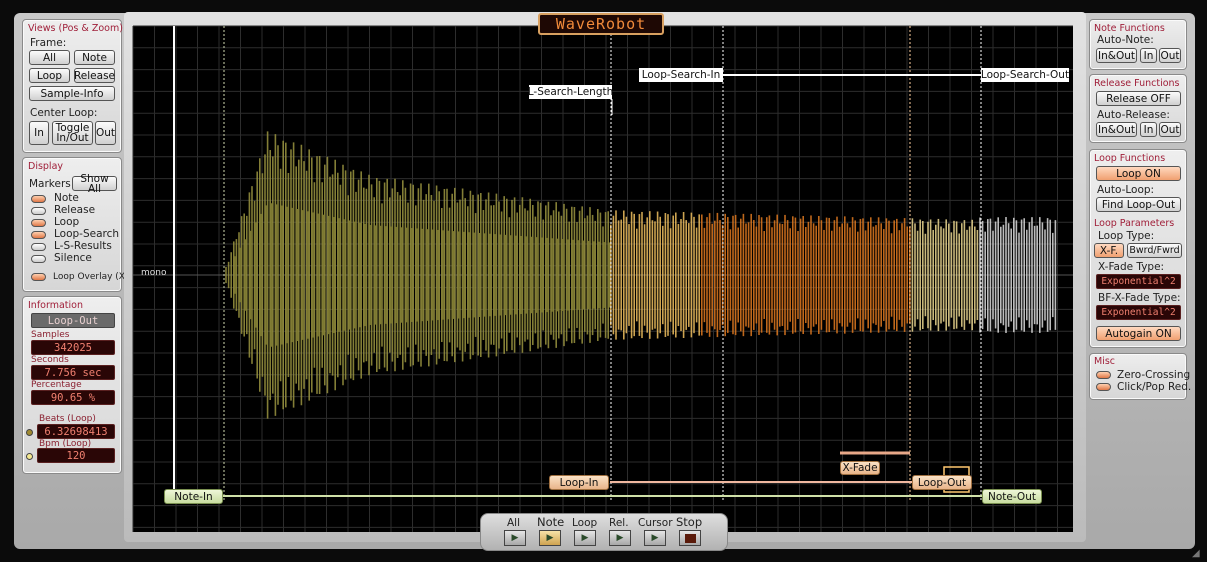 The height and width of the screenshot is (562, 1207). I want to click on stop-icon, so click(690, 538).